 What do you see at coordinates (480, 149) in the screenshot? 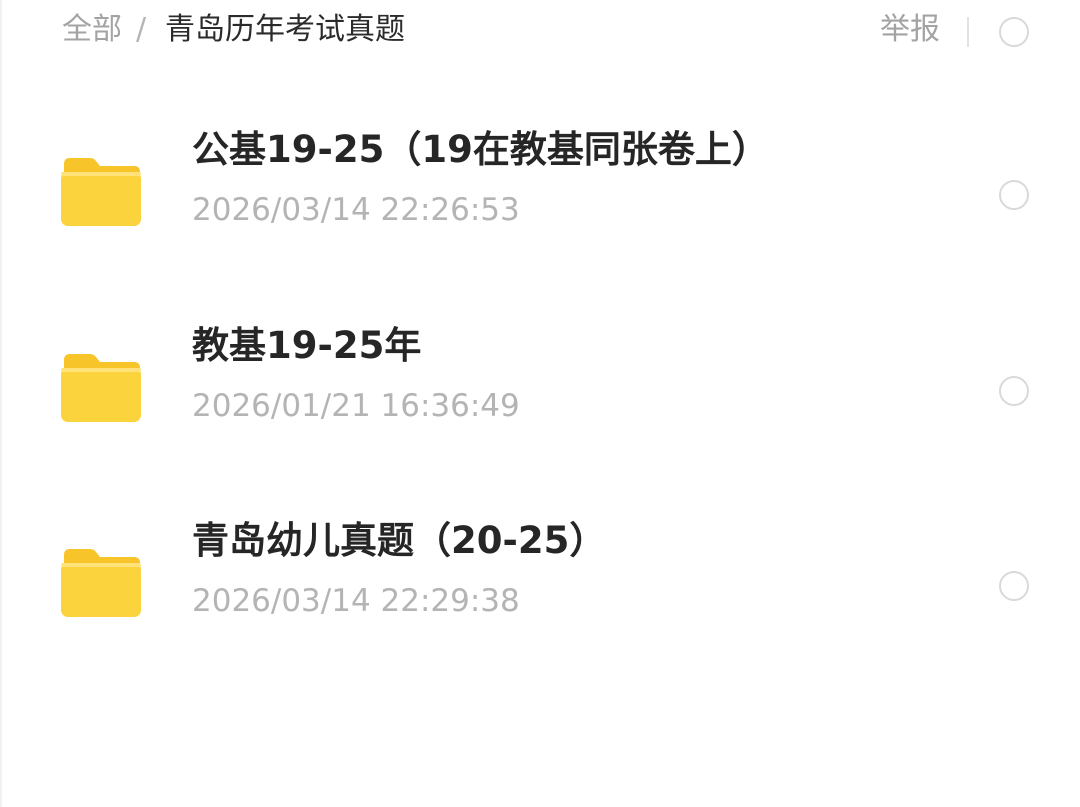
I see `file-name: 公基19-25（19在教基同张卷上）` at bounding box center [480, 149].